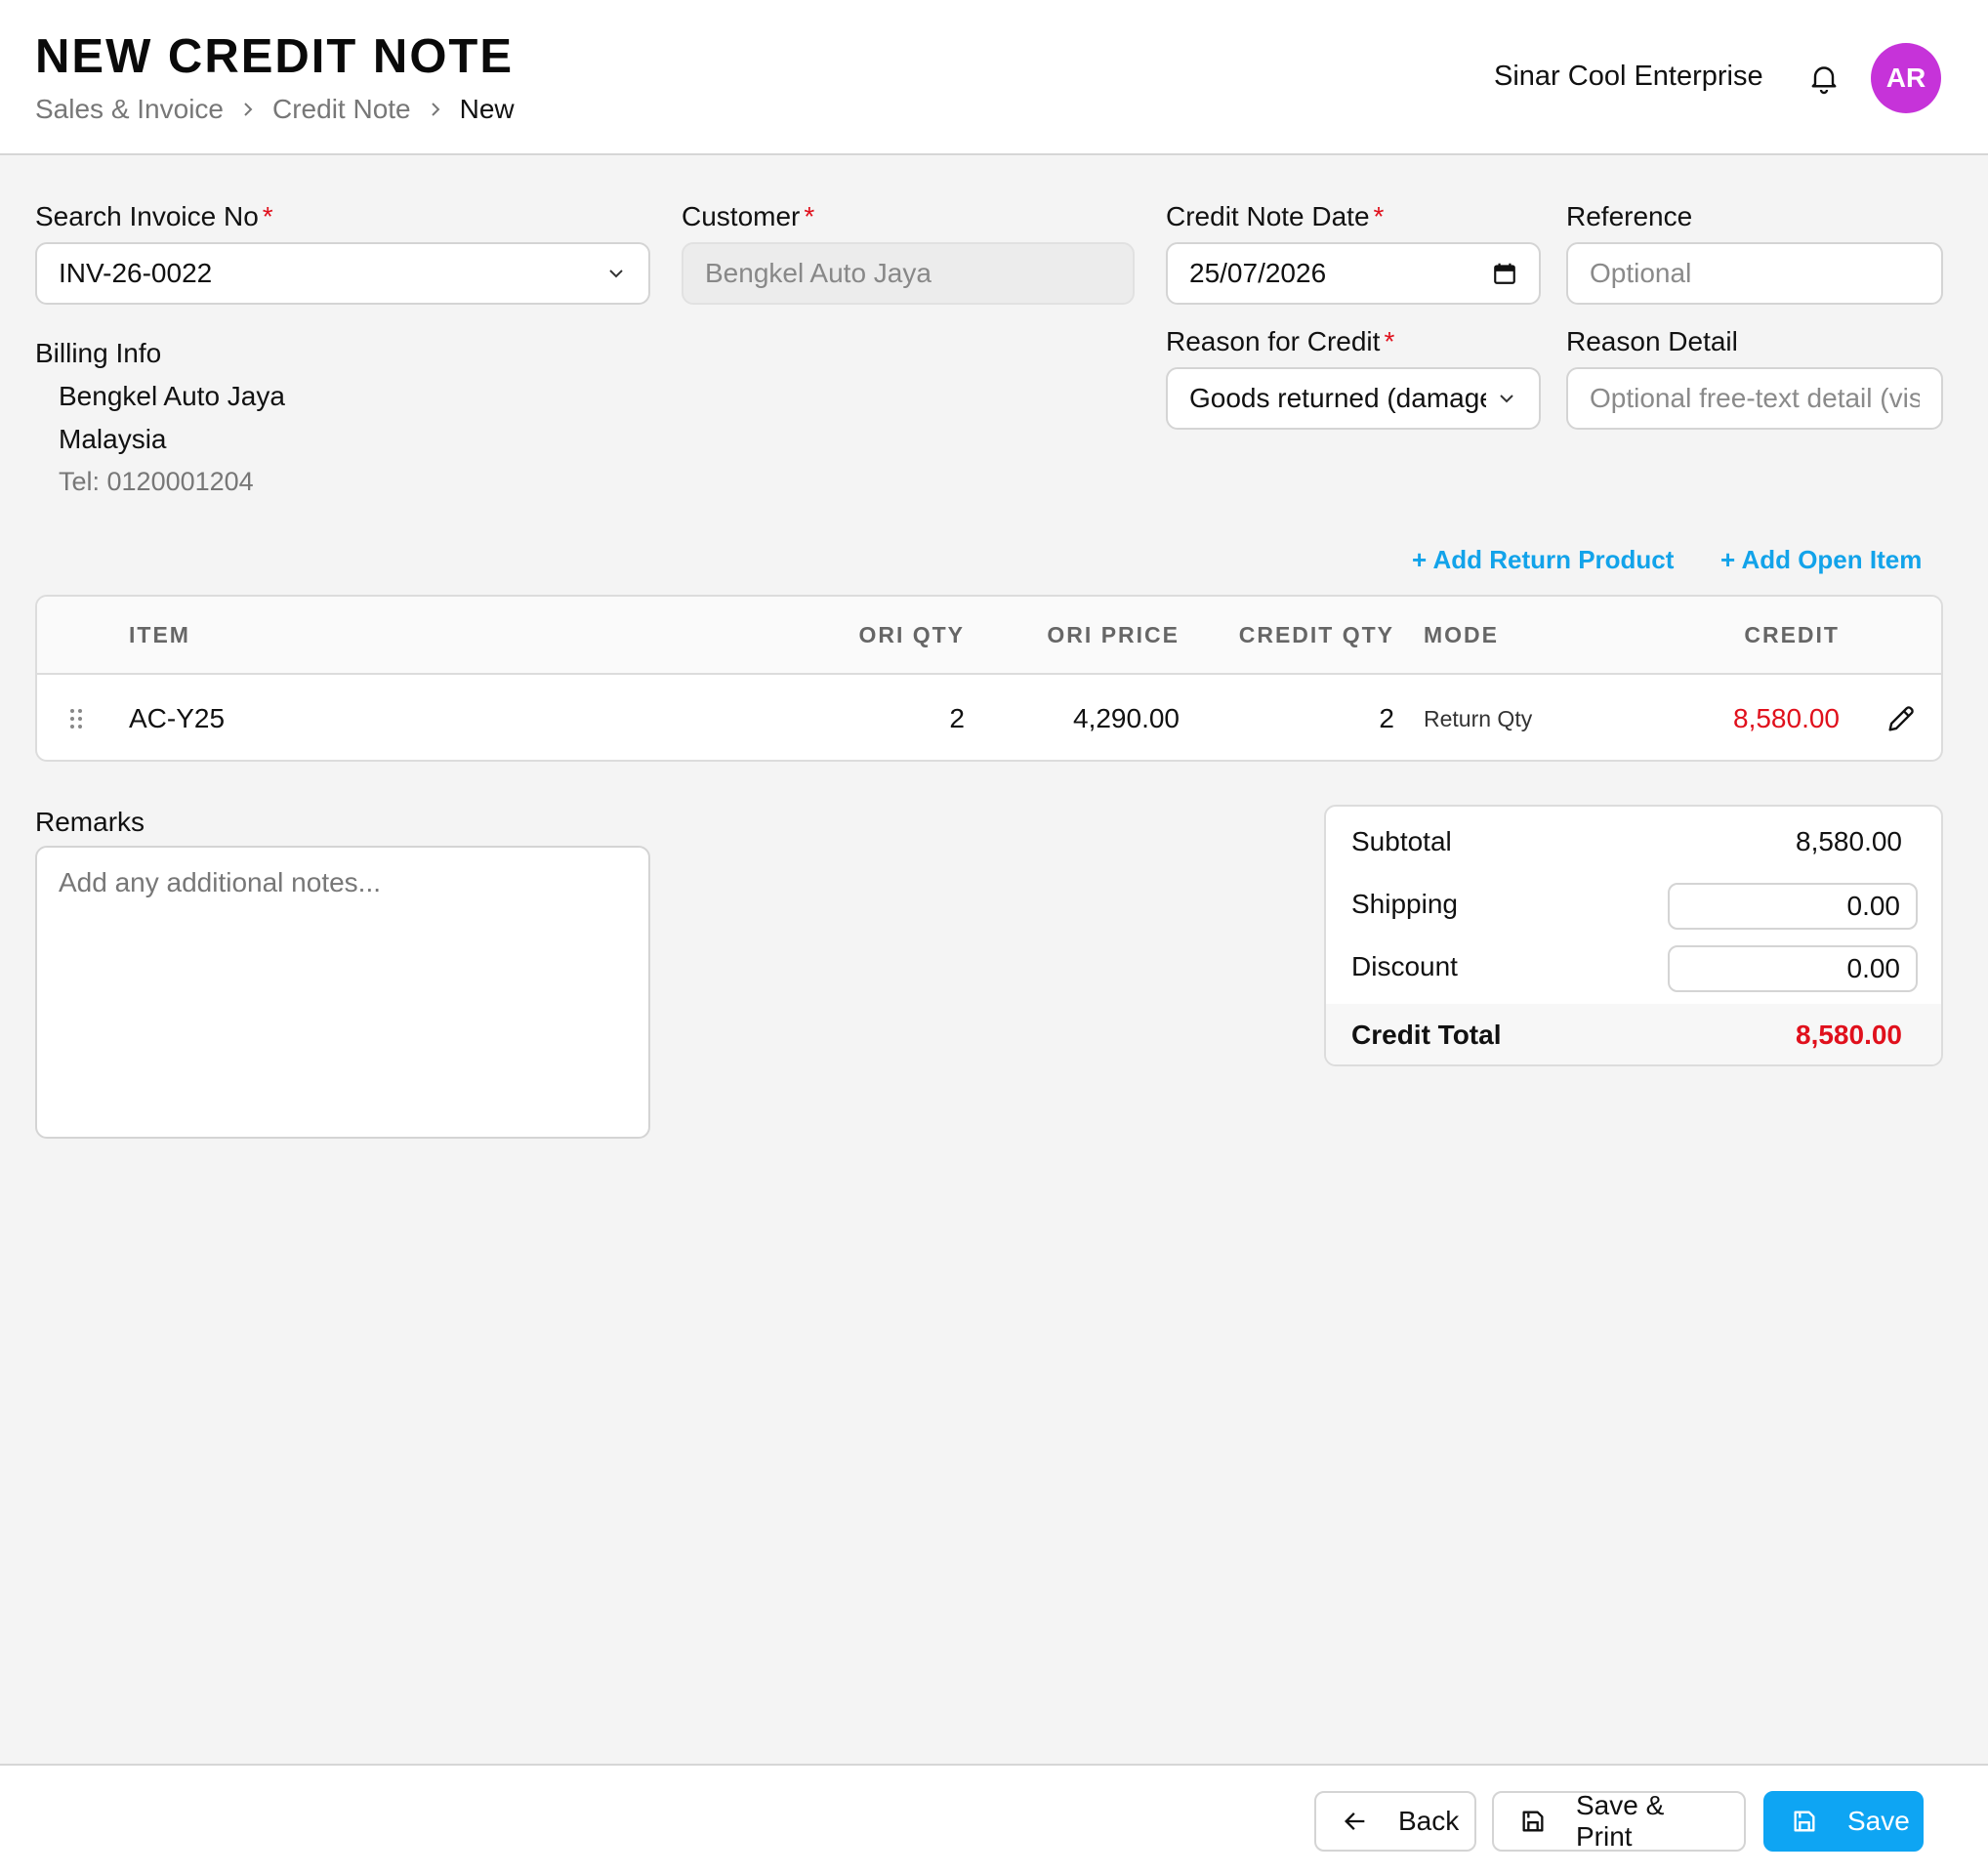 The image size is (1988, 1875). I want to click on cell-ori-price: 4,290.00, so click(1126, 718).